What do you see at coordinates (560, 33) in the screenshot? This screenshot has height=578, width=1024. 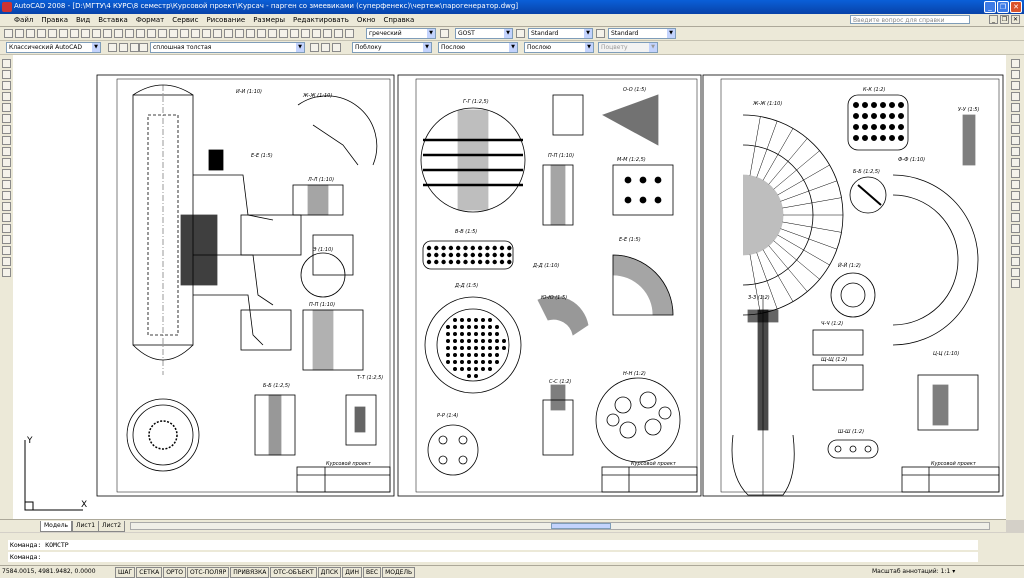 I see `table-style-combo: Standard ▼` at bounding box center [560, 33].